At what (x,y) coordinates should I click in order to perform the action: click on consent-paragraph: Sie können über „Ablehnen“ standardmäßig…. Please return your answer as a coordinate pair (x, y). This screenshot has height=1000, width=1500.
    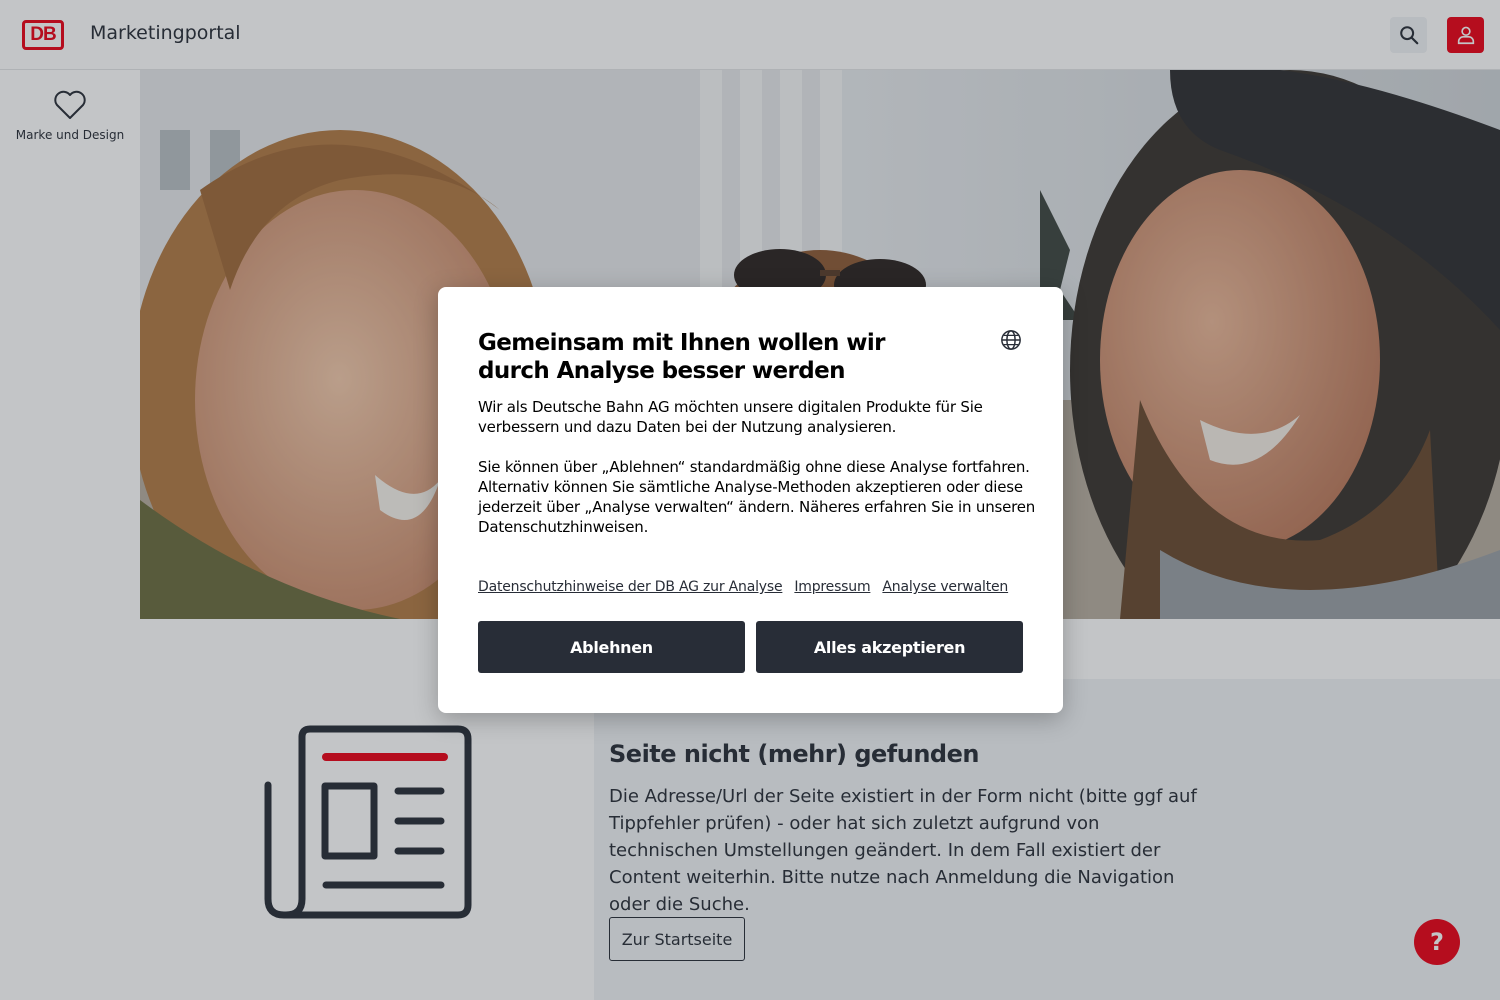
    Looking at the image, I should click on (754, 467).